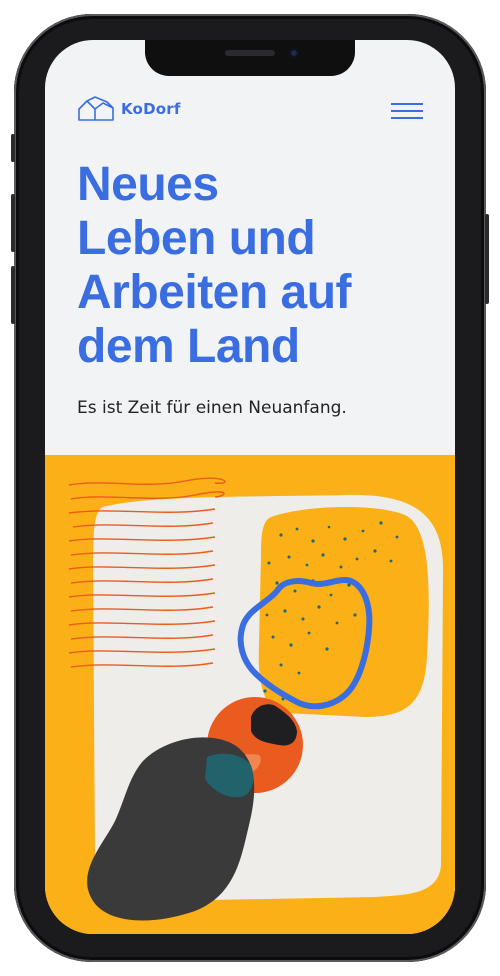 Image resolution: width=500 pixels, height=976 pixels. Describe the element at coordinates (250, 111) in the screenshot. I see `site-header: KoDorf` at that location.